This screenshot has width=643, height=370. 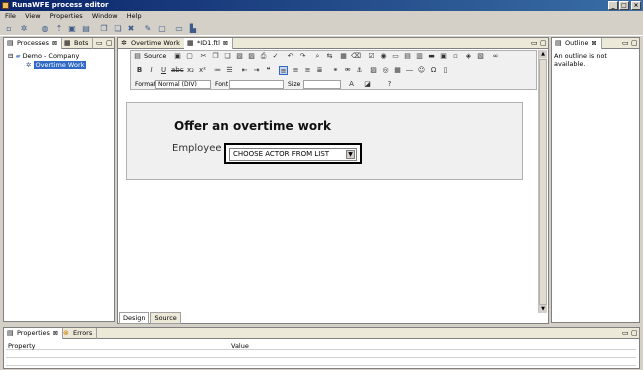 I want to click on text-color-icon: A, so click(x=351, y=84).